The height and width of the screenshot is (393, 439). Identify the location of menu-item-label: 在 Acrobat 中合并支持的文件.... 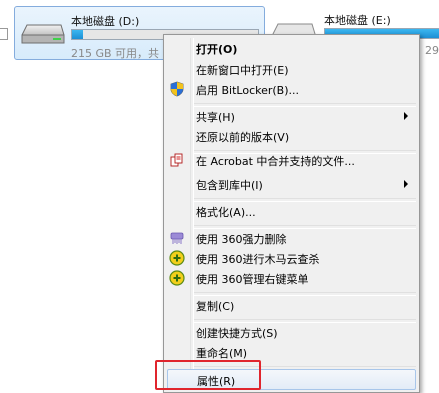
(275, 161).